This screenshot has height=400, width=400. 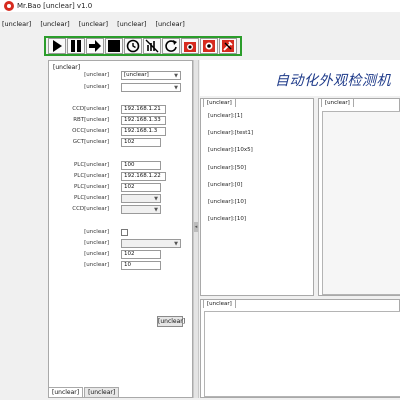 I want to click on arrow-right-icon, so click(x=95, y=46).